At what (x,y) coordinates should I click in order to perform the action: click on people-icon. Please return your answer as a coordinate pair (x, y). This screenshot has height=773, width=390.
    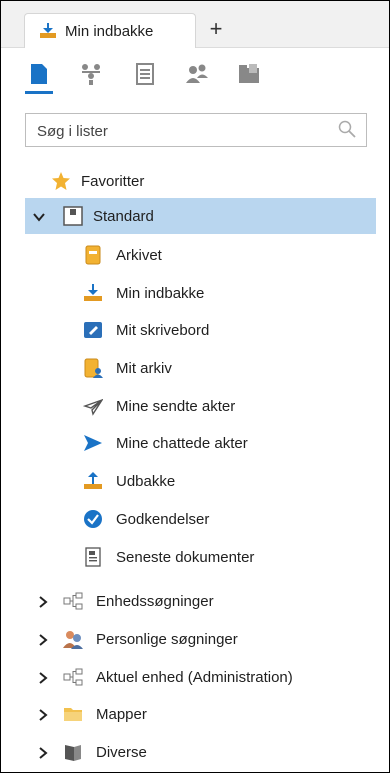
    Looking at the image, I should click on (197, 74).